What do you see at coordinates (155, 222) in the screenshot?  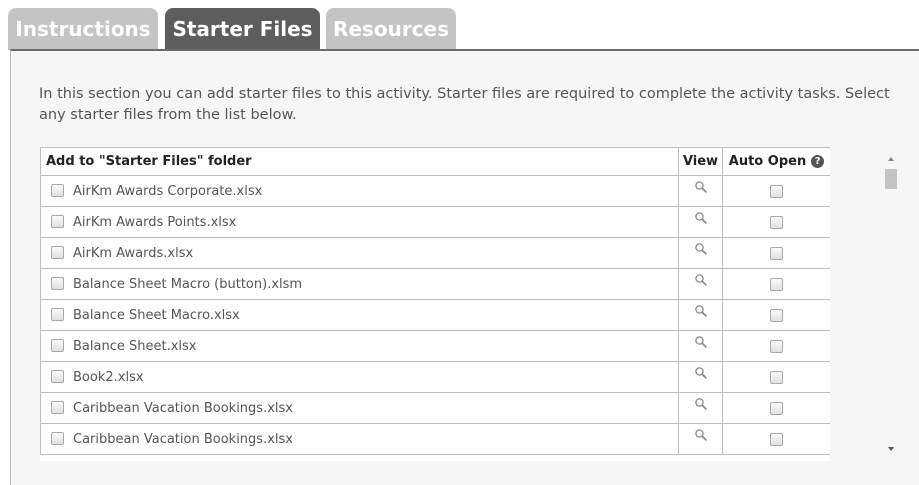 I see `file-name-label: AirKm Awards Points.xlsx` at bounding box center [155, 222].